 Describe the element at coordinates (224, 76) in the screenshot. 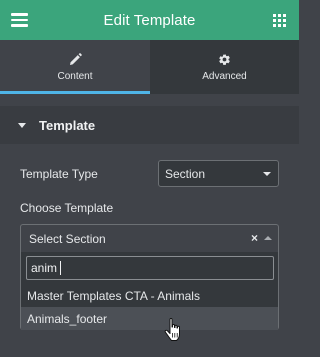

I see `tab-advanced-label: Advanced` at that location.